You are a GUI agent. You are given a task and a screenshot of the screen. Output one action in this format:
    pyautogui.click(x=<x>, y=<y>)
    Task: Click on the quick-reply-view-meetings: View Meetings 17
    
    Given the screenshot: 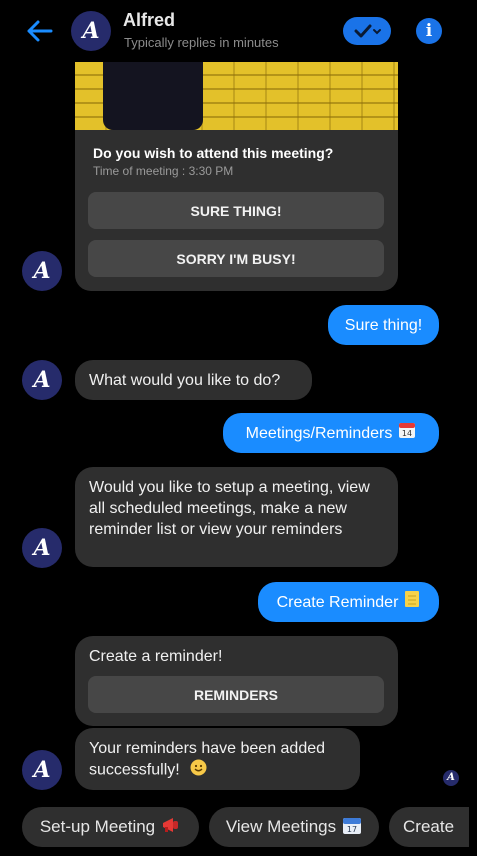 What is the action you would take?
    pyautogui.click(x=294, y=827)
    